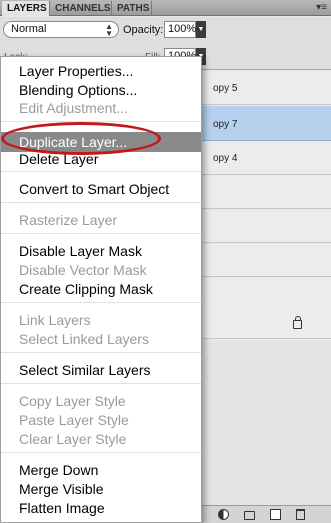 This screenshot has width=331, height=523. What do you see at coordinates (225, 158) in the screenshot?
I see `layer-name: opy 4` at bounding box center [225, 158].